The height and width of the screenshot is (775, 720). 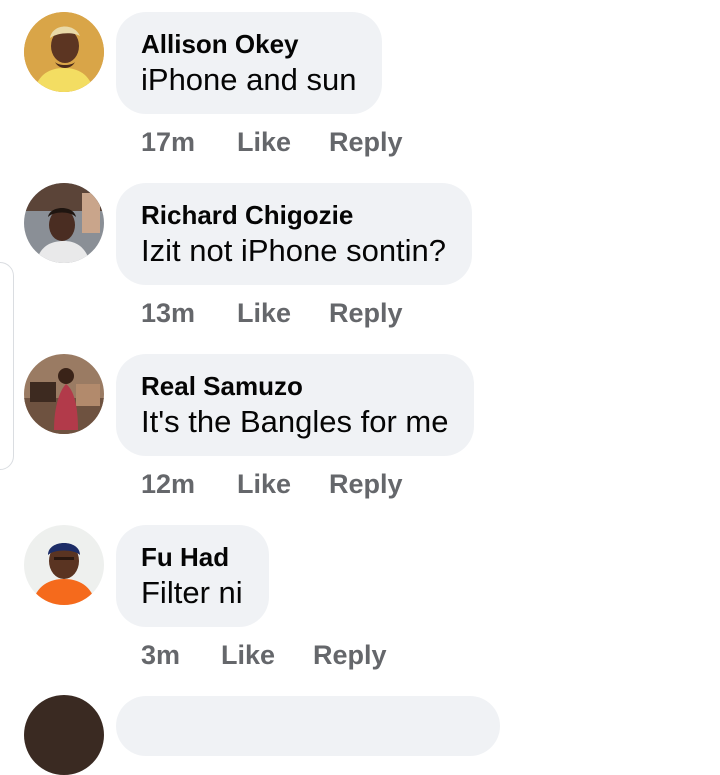 What do you see at coordinates (168, 313) in the screenshot?
I see `comment-timestamp: 13m` at bounding box center [168, 313].